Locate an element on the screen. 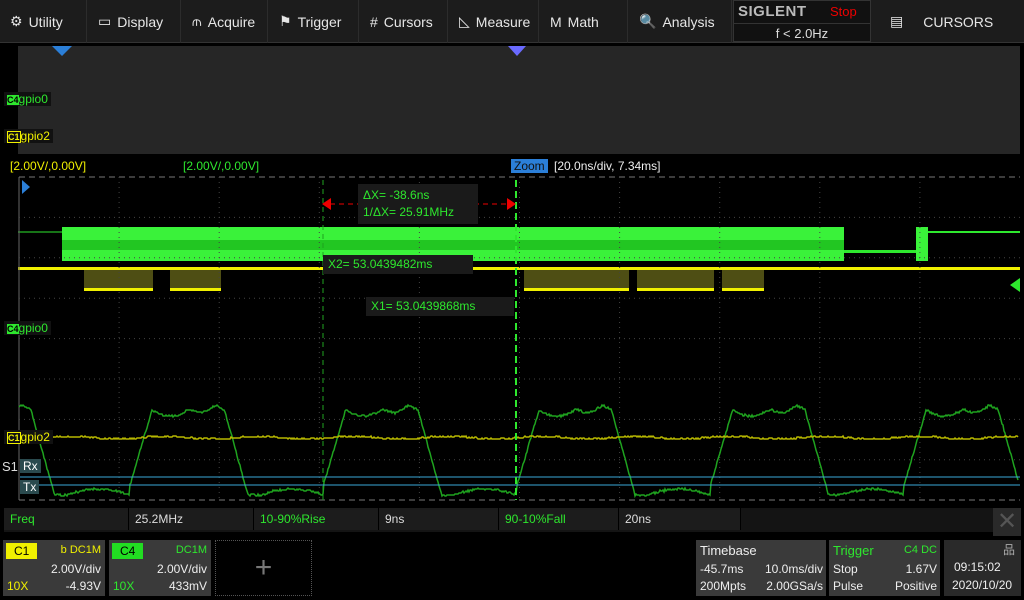 This screenshot has height=600, width=1024. ch1-overview-label: C1gpio2 is located at coordinates (28, 136).